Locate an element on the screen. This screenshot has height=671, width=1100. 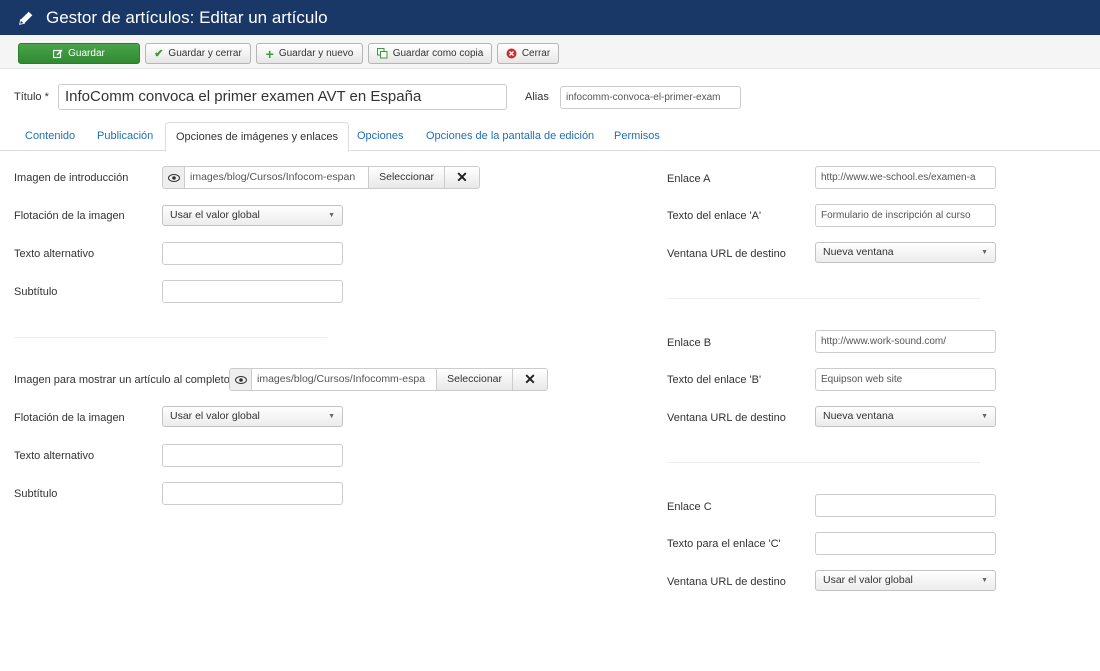
link-a-target-label: Ventana URL de destino is located at coordinates (726, 254).